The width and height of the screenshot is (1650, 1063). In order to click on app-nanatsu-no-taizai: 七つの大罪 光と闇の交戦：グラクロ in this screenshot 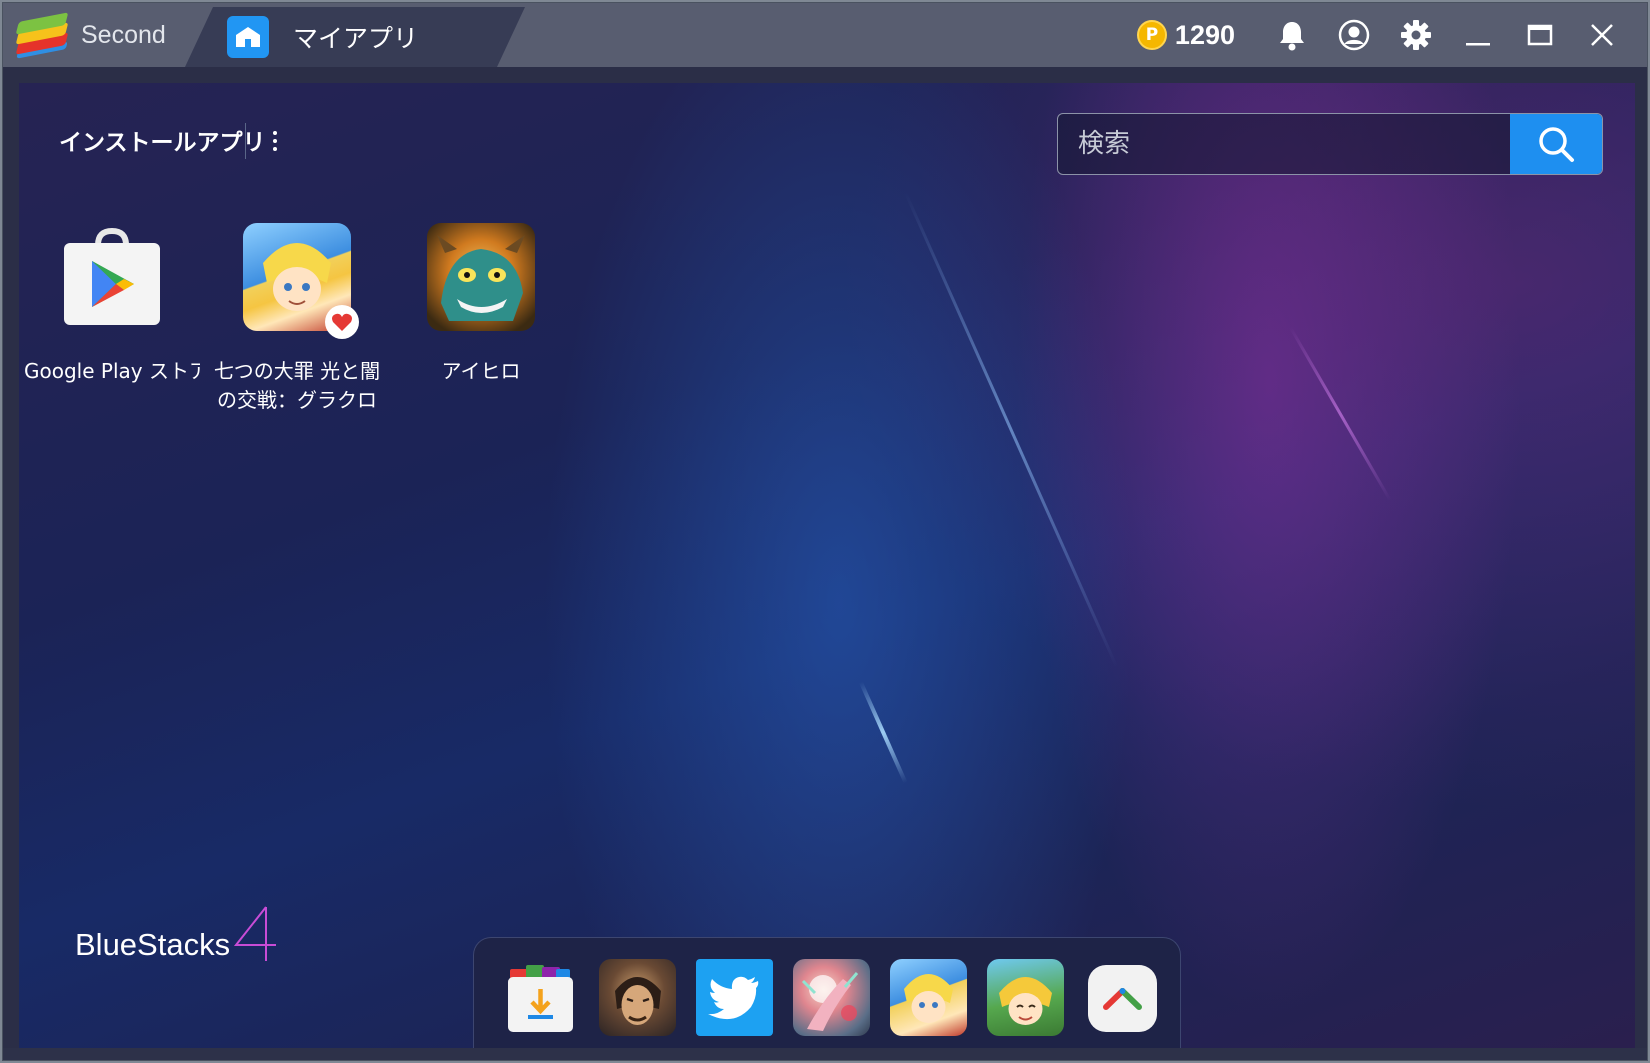, I will do `click(297, 319)`.